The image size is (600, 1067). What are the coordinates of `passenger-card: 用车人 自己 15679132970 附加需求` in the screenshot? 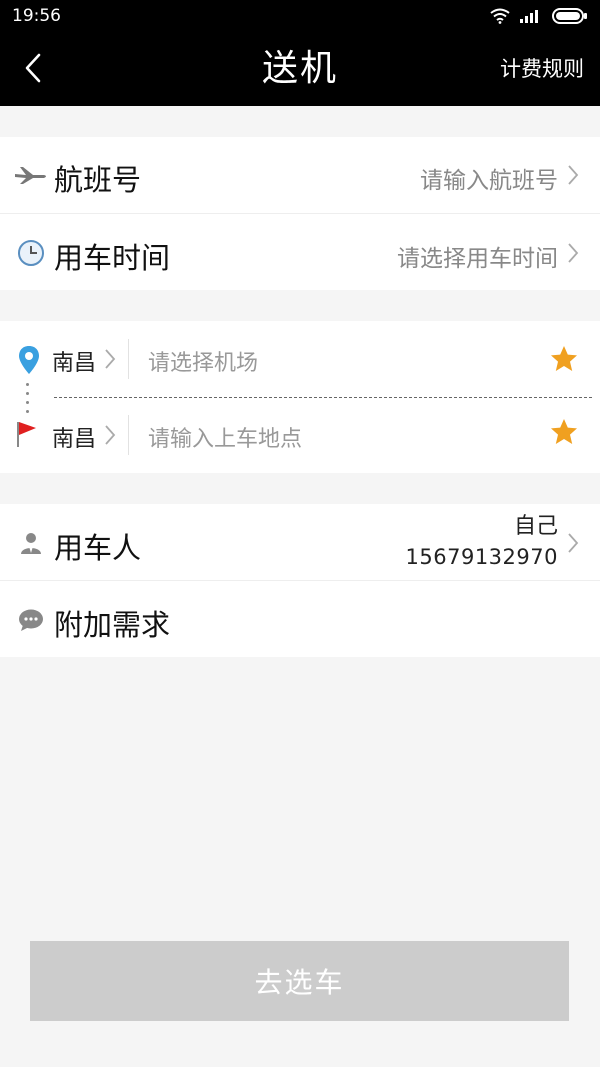 It's located at (300, 580).